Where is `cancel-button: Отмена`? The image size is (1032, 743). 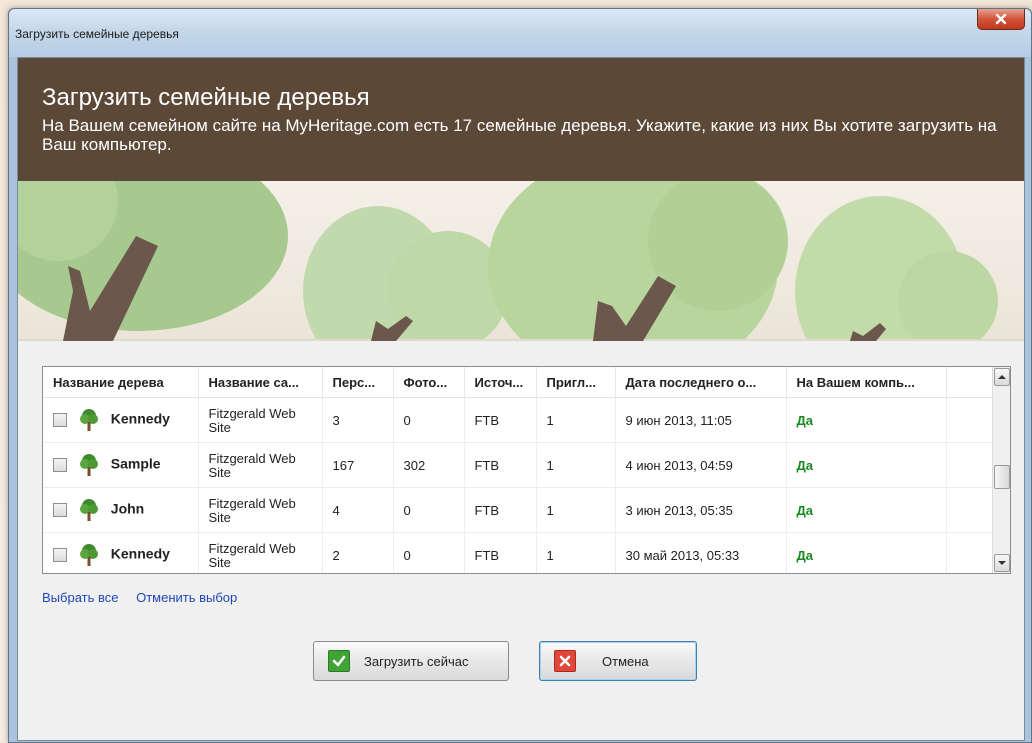
cancel-button: Отмена is located at coordinates (618, 661).